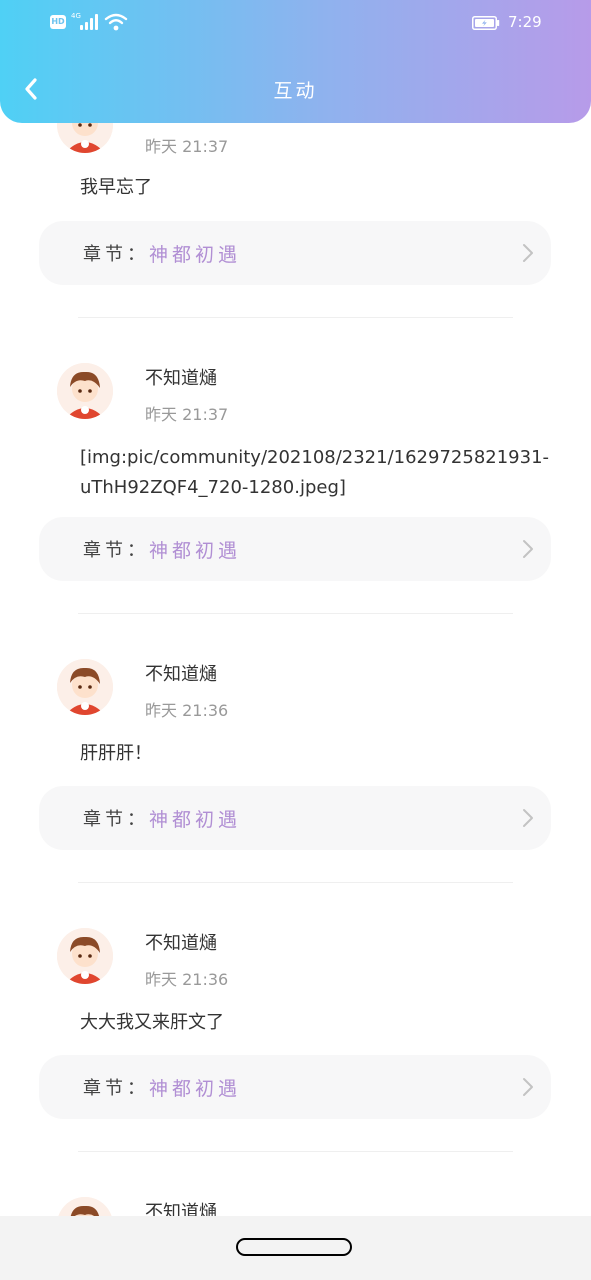 This screenshot has width=591, height=1280. I want to click on comment-item: 不知道熥, so click(295, 1184).